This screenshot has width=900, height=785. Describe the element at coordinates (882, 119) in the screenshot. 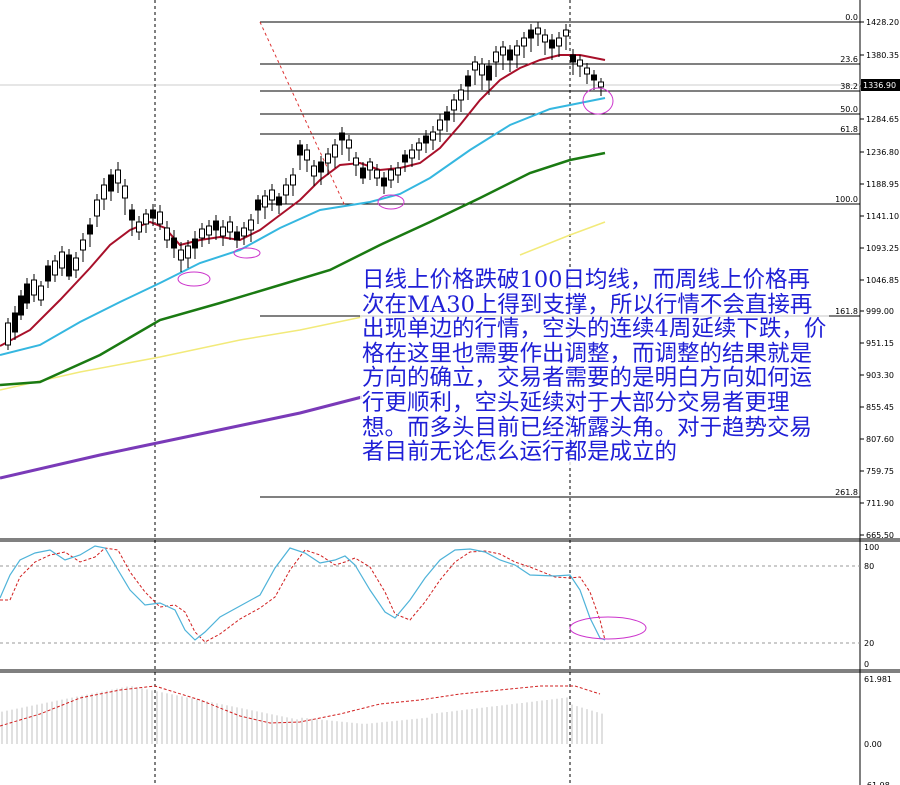

I see `price-tick-label: 1284.65` at that location.